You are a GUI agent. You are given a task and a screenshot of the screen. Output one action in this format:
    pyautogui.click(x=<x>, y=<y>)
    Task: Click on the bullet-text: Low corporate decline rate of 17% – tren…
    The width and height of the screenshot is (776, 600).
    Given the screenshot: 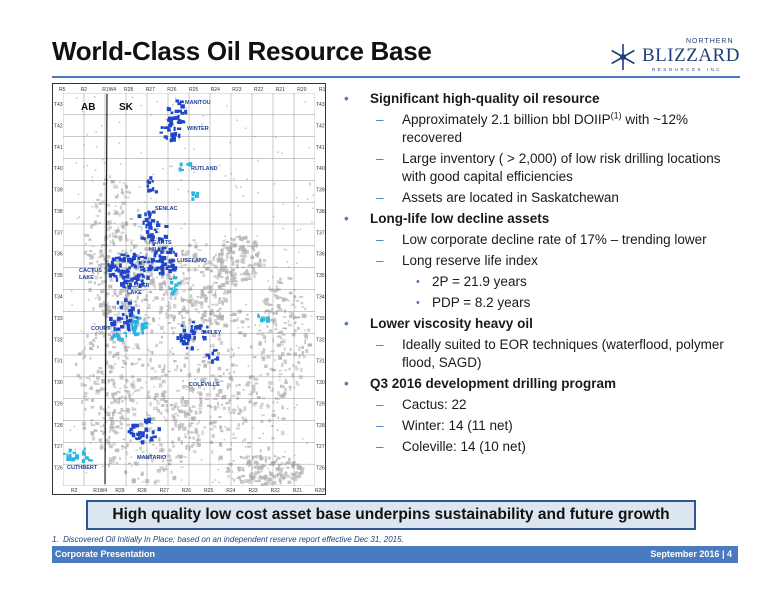 What is the action you would take?
    pyautogui.click(x=554, y=239)
    